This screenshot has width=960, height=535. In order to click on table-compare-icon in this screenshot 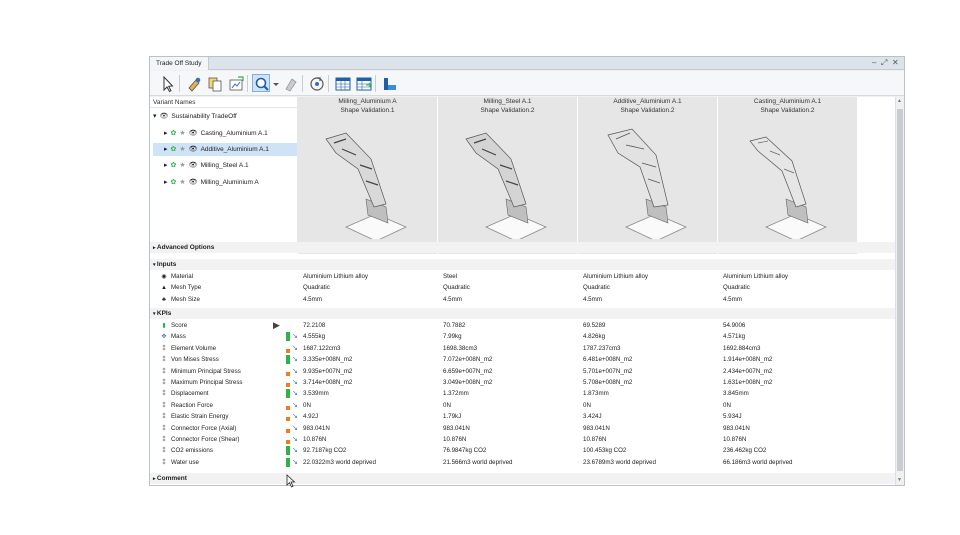, I will do `click(363, 83)`.